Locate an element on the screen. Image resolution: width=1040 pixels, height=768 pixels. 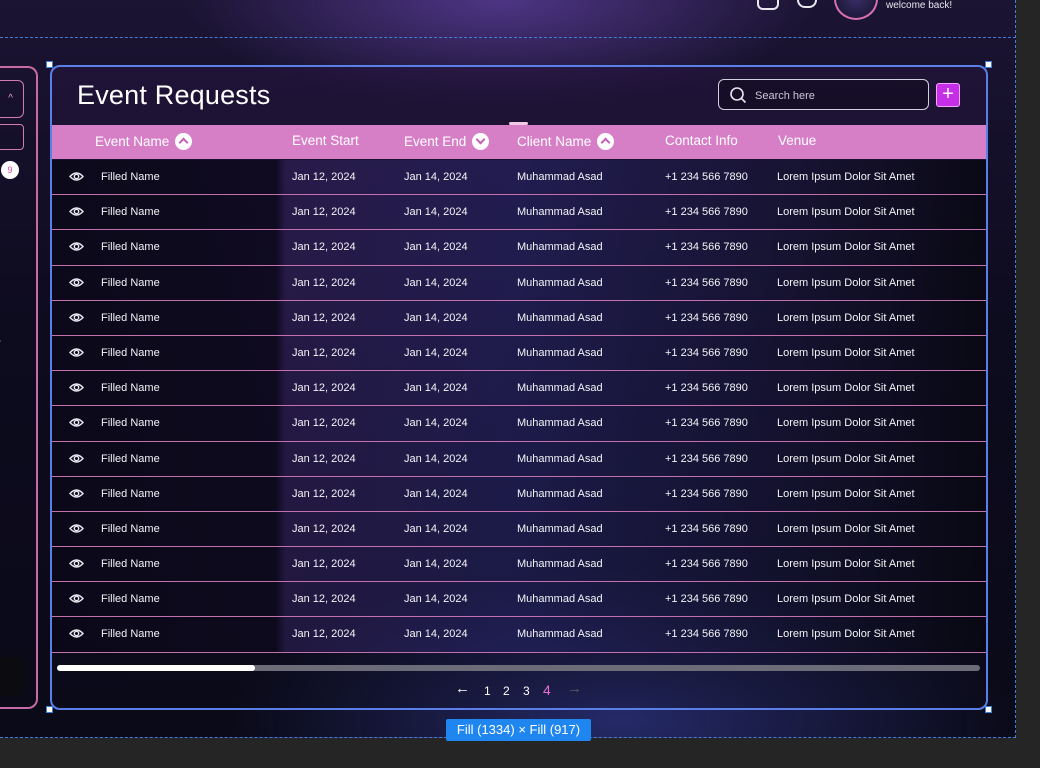
column-label: Client Name is located at coordinates (554, 141).